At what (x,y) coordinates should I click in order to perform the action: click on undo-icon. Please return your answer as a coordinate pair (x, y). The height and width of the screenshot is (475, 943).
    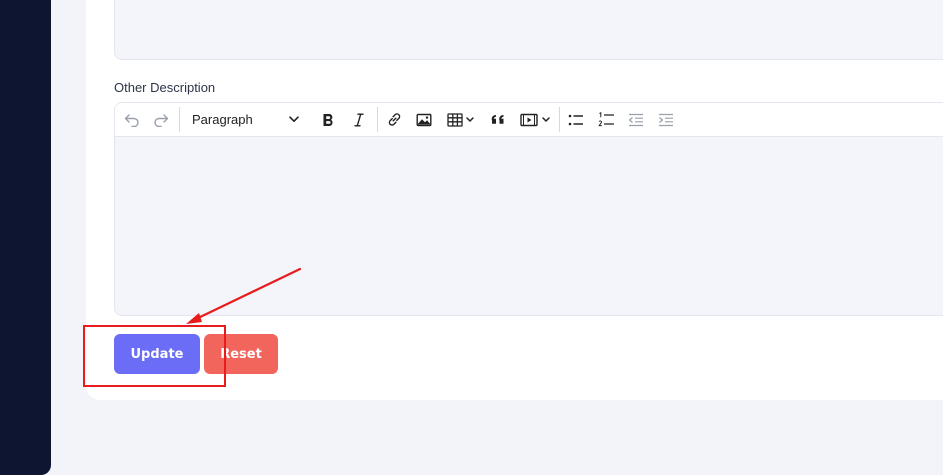
    Looking at the image, I should click on (132, 119).